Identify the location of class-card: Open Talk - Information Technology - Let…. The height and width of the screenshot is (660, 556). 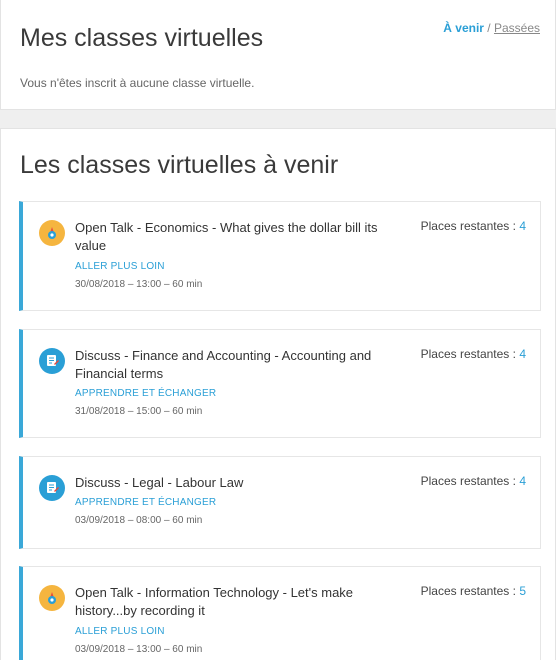
(280, 613).